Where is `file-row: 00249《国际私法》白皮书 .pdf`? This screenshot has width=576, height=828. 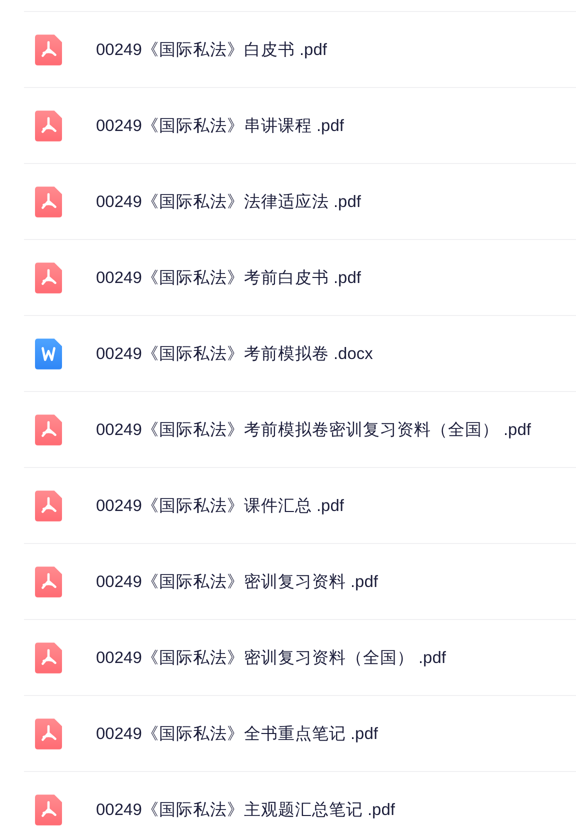 file-row: 00249《国际私法》白皮书 .pdf is located at coordinates (300, 49).